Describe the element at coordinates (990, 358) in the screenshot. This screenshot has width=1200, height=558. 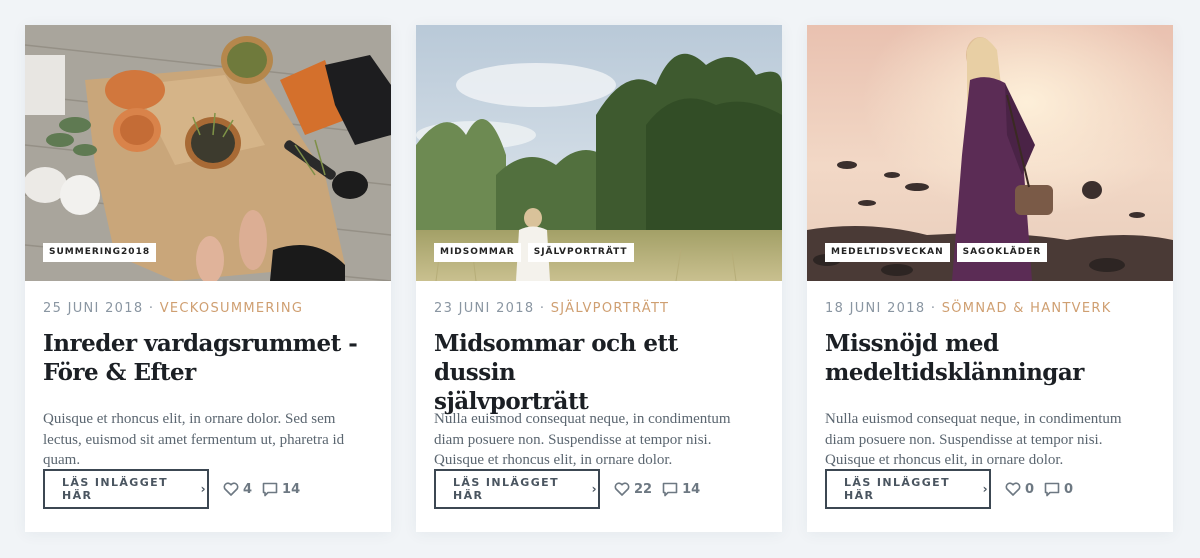
I see `post-title: Missnöjd med medeltidsklänningar` at that location.